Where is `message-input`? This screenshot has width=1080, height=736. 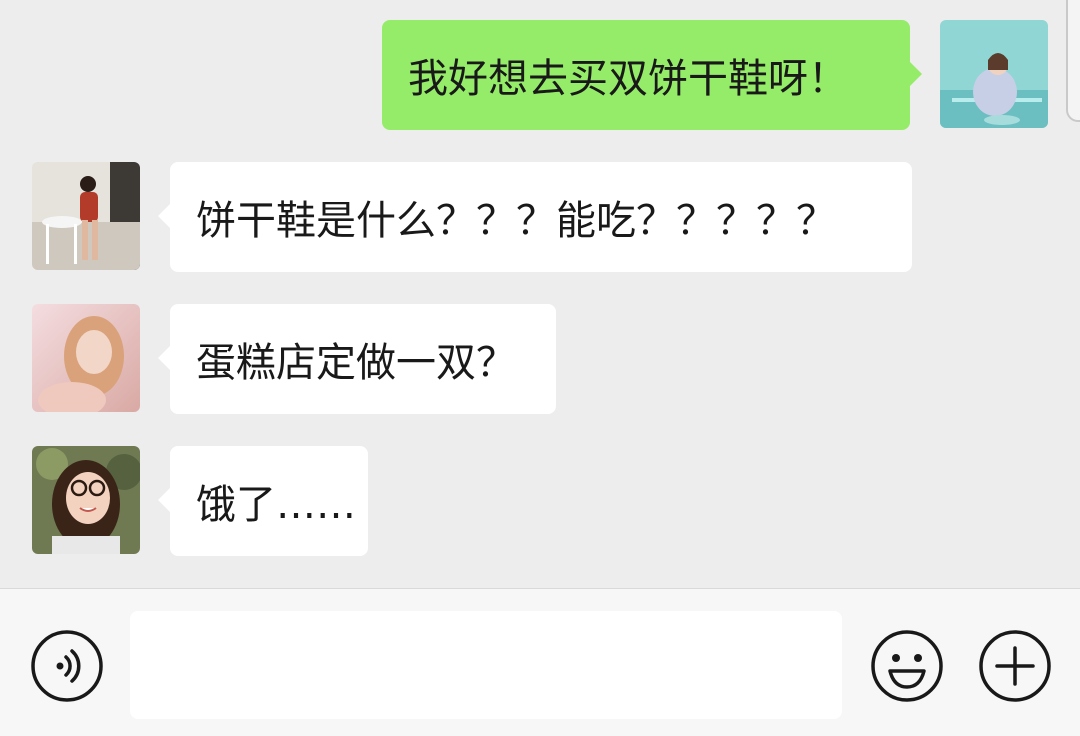
message-input is located at coordinates (486, 665).